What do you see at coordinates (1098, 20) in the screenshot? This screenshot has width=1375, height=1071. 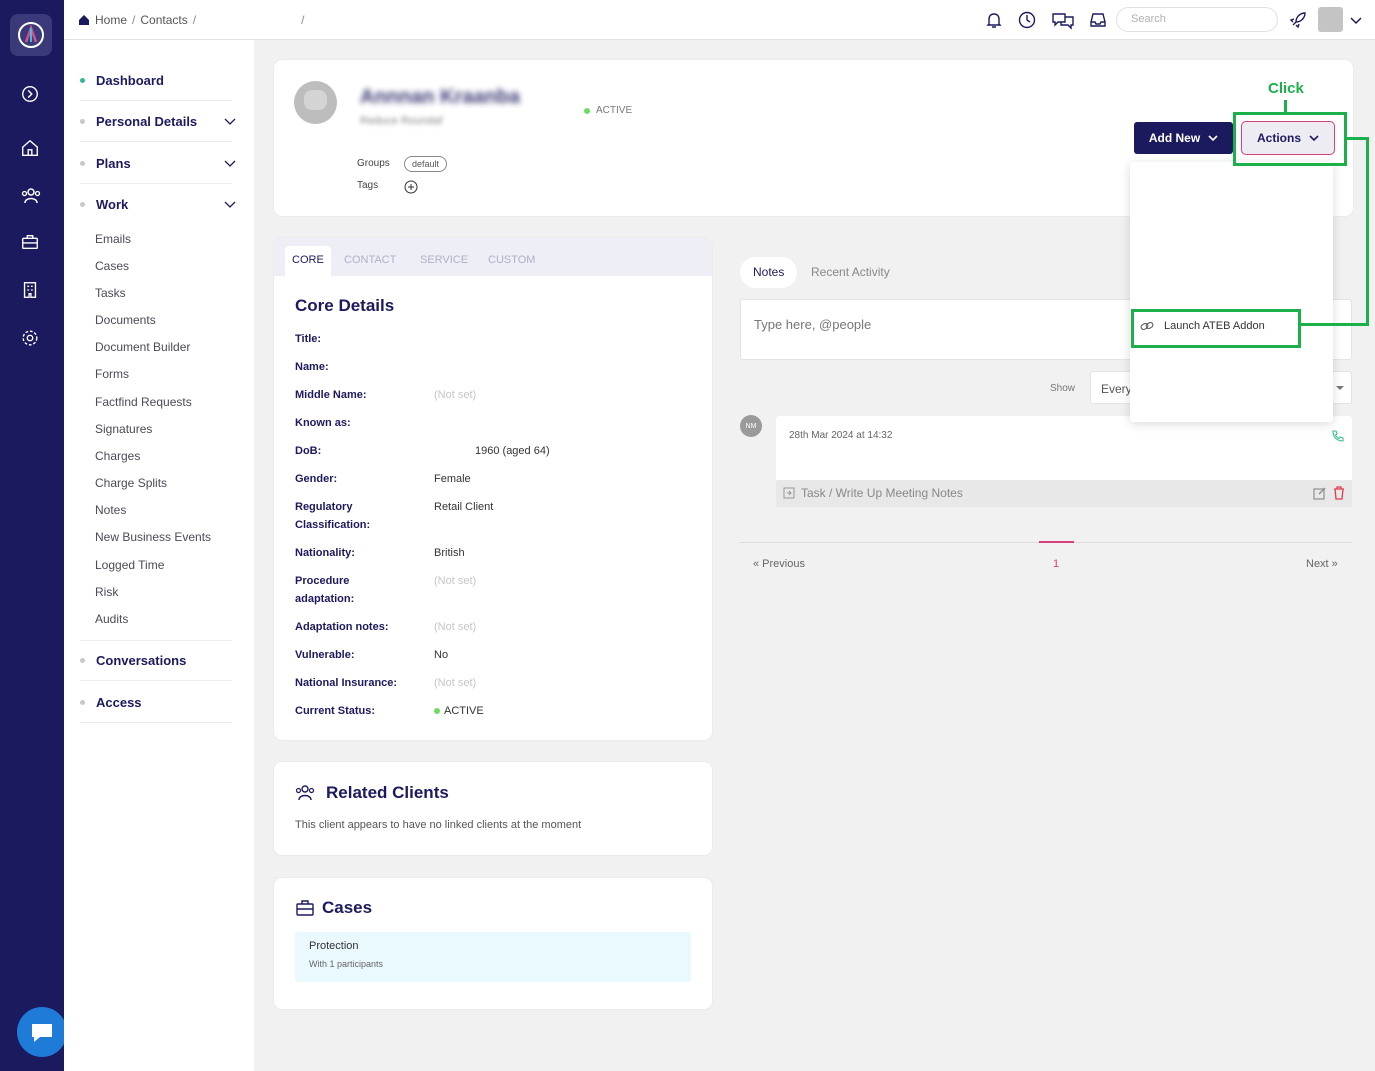 I see `inbox-icon` at bounding box center [1098, 20].